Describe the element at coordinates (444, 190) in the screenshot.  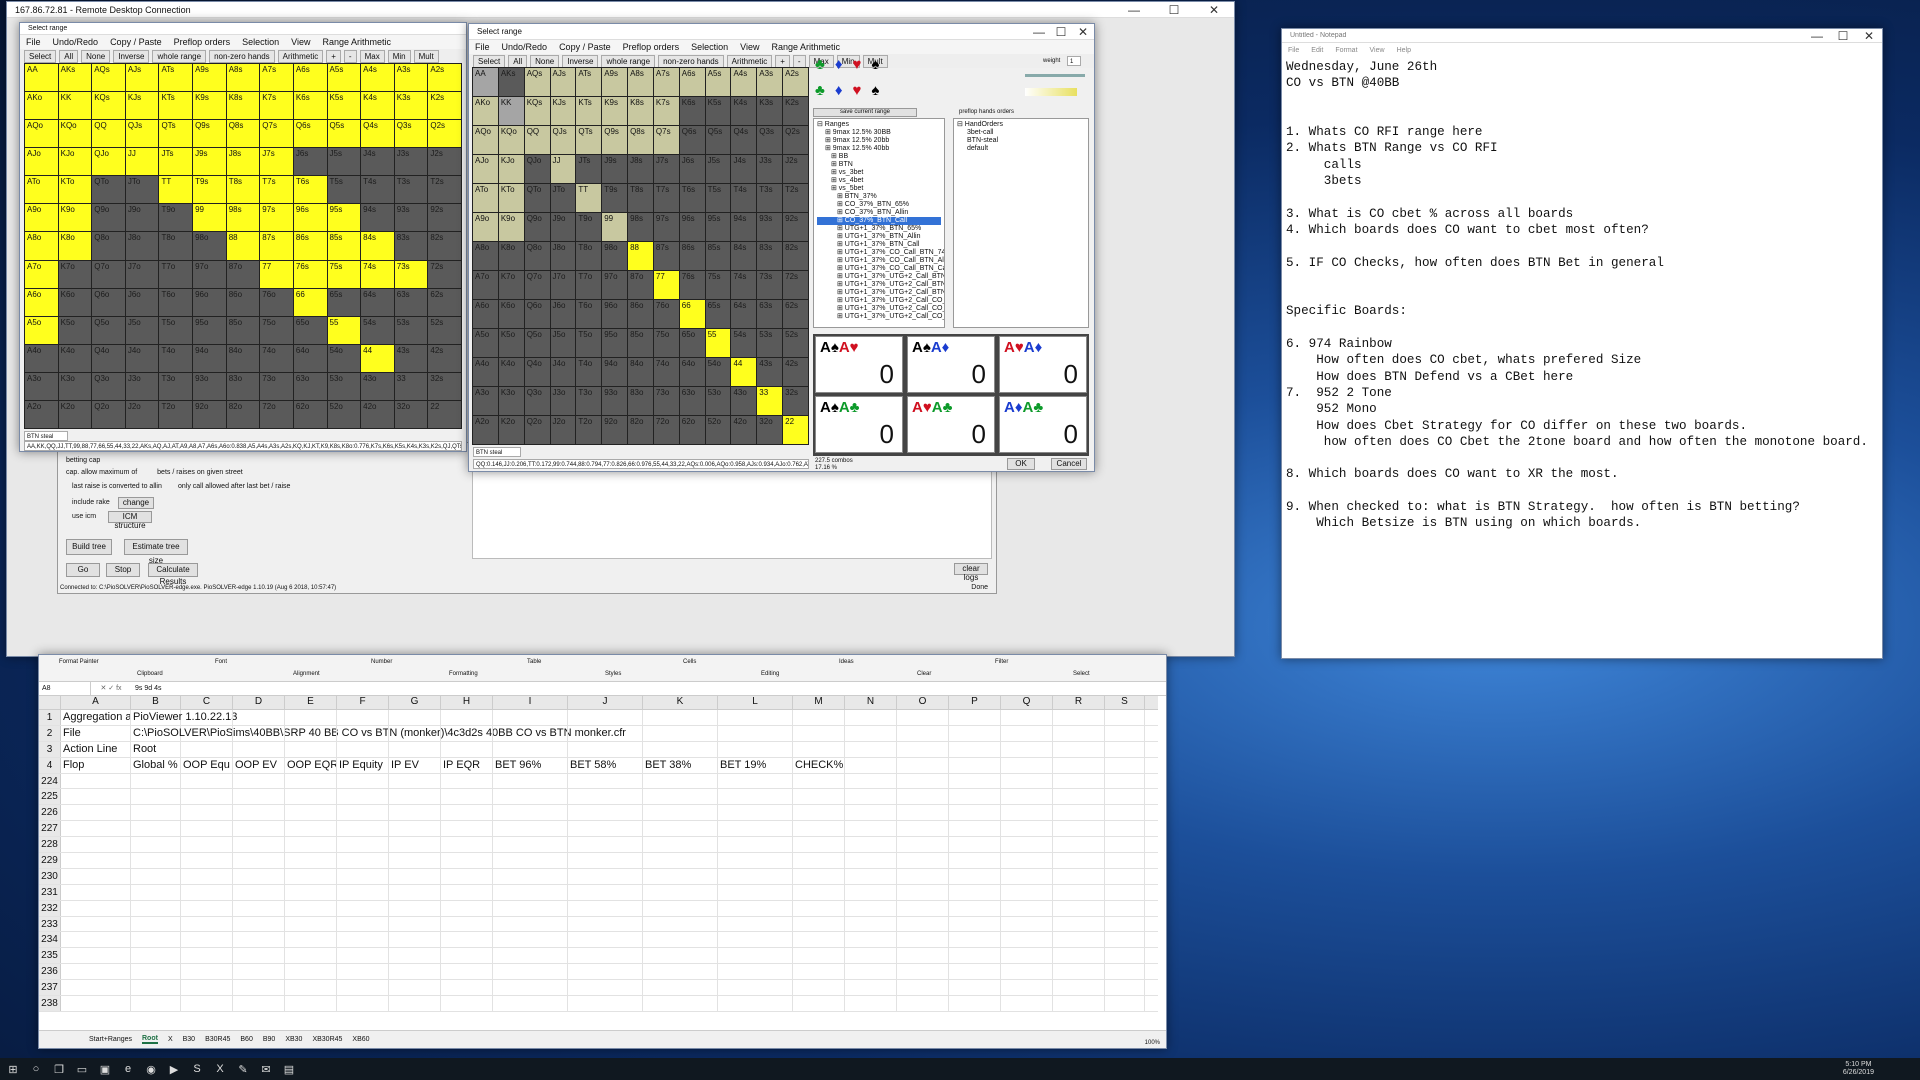
I see `hand-cell: T2s` at that location.